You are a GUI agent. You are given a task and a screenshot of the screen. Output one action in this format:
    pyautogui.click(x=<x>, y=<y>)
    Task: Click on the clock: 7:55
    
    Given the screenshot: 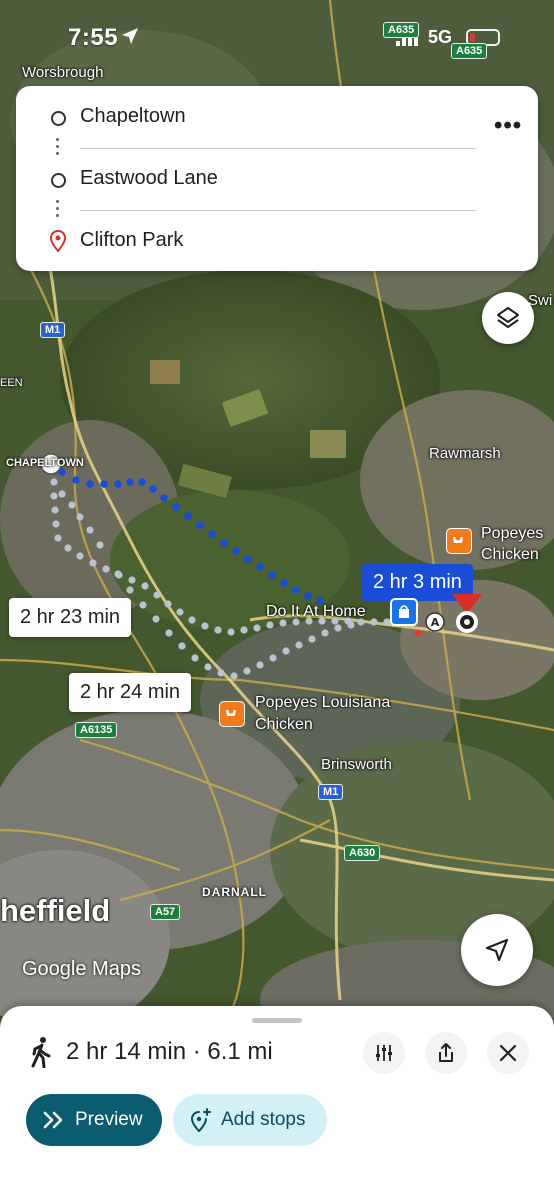 What is the action you would take?
    pyautogui.click(x=93, y=37)
    